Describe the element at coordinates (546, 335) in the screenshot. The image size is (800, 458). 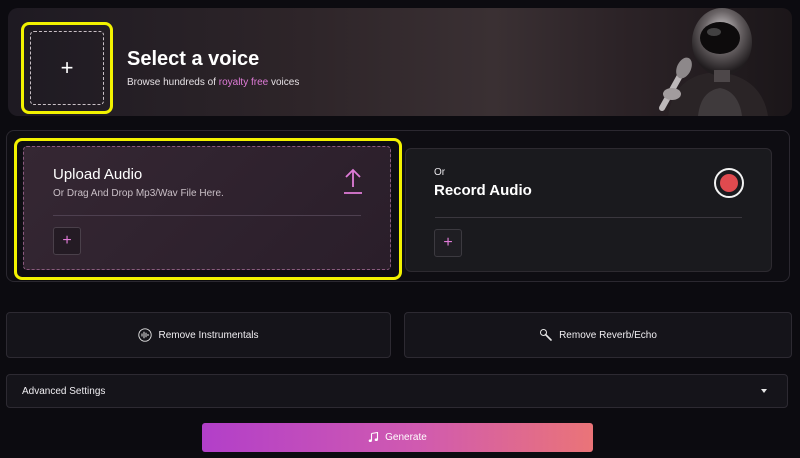
I see `microphone-icon` at that location.